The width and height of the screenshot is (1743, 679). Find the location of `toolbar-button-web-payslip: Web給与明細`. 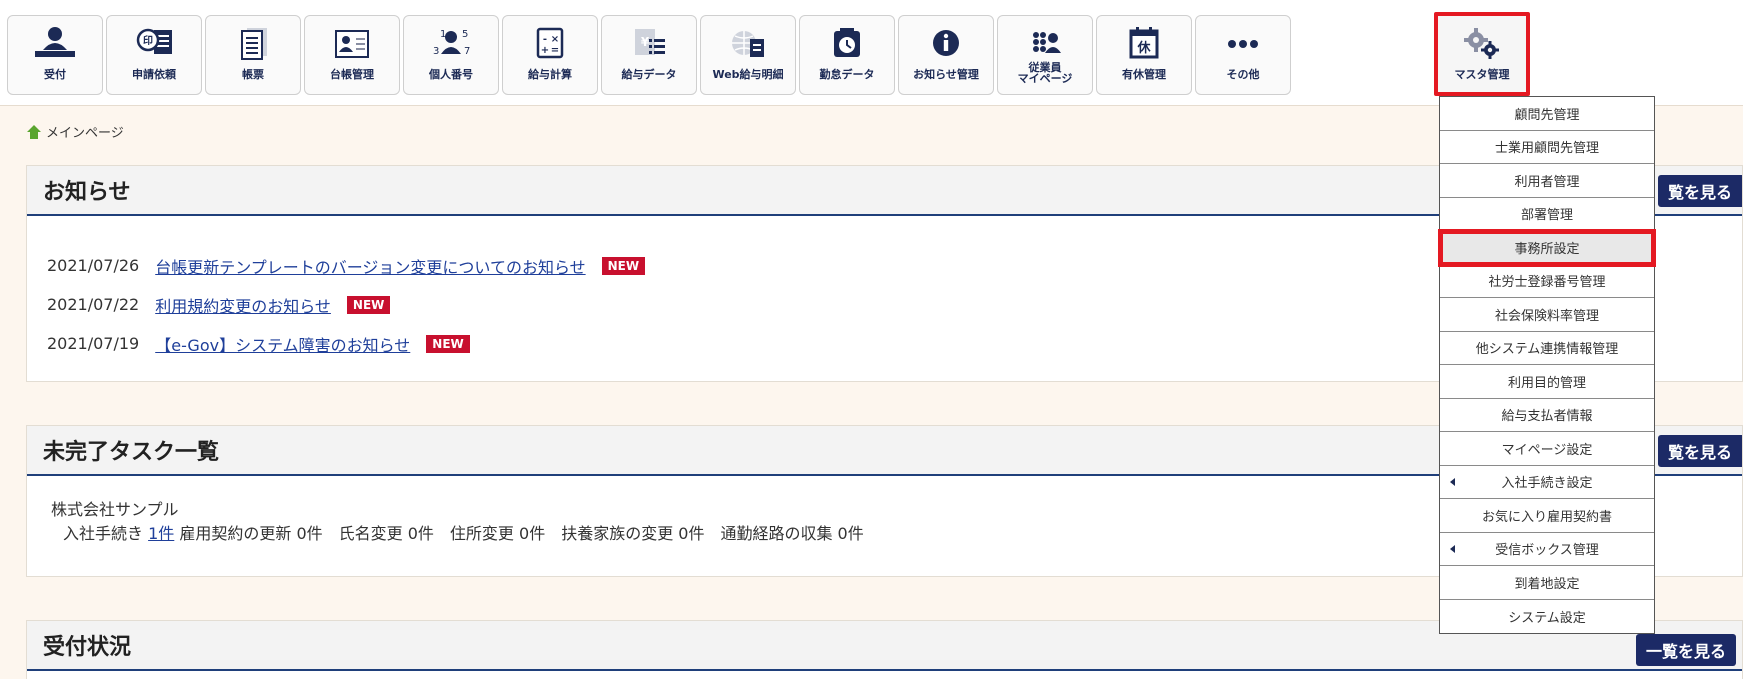

toolbar-button-web-payslip: Web給与明細 is located at coordinates (748, 55).